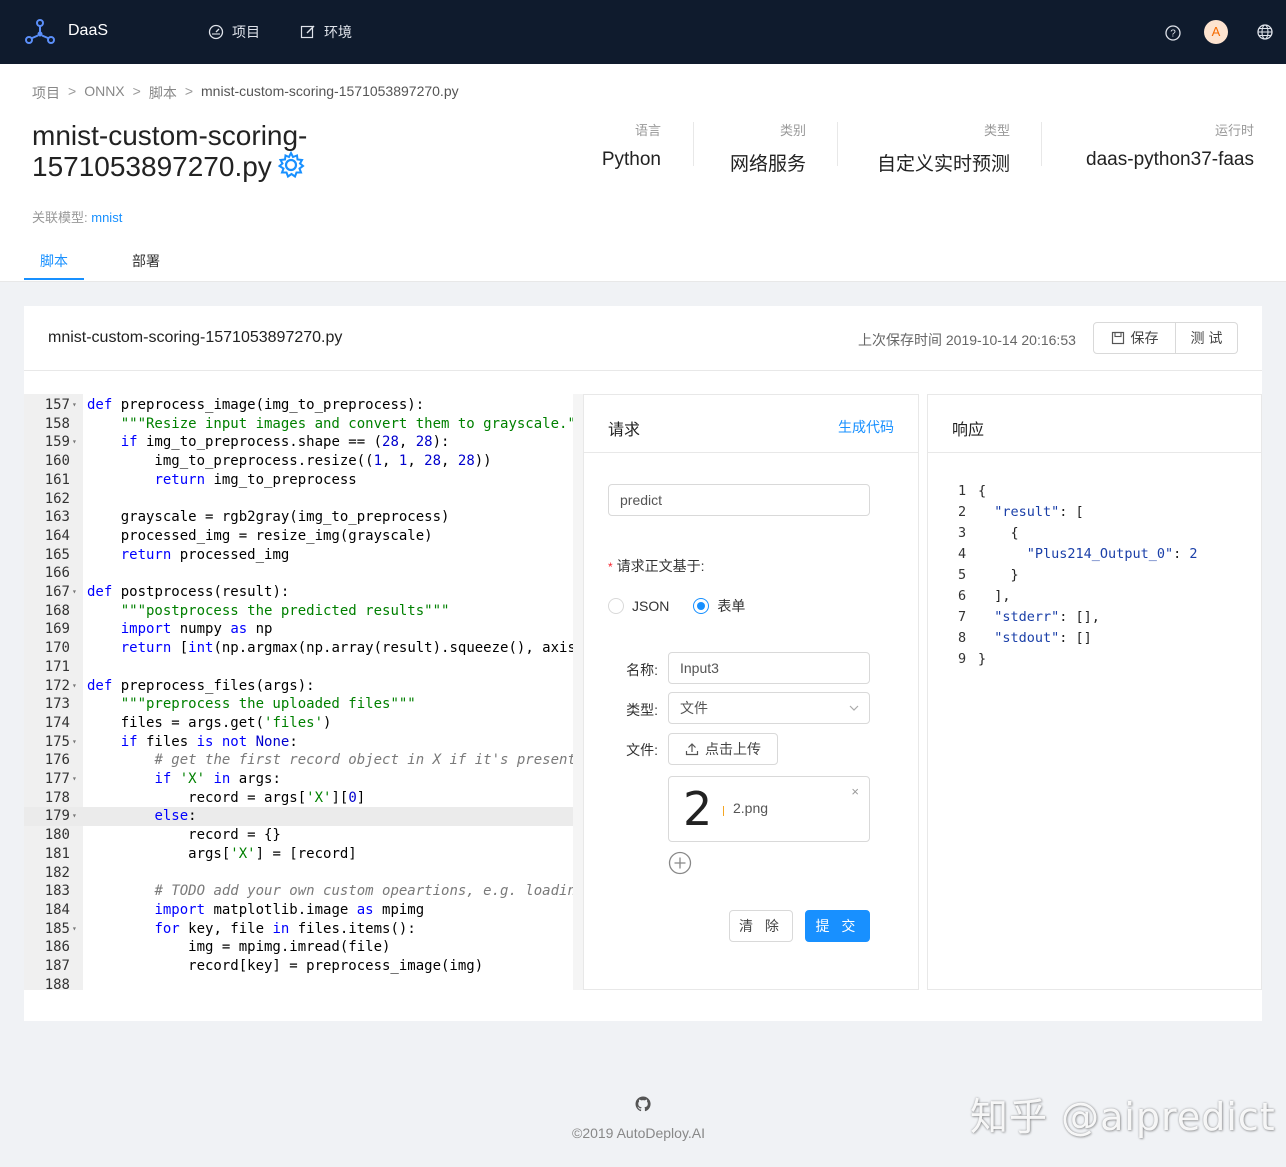 The height and width of the screenshot is (1167, 1286). What do you see at coordinates (57, 610) in the screenshot?
I see `line-number: 168` at bounding box center [57, 610].